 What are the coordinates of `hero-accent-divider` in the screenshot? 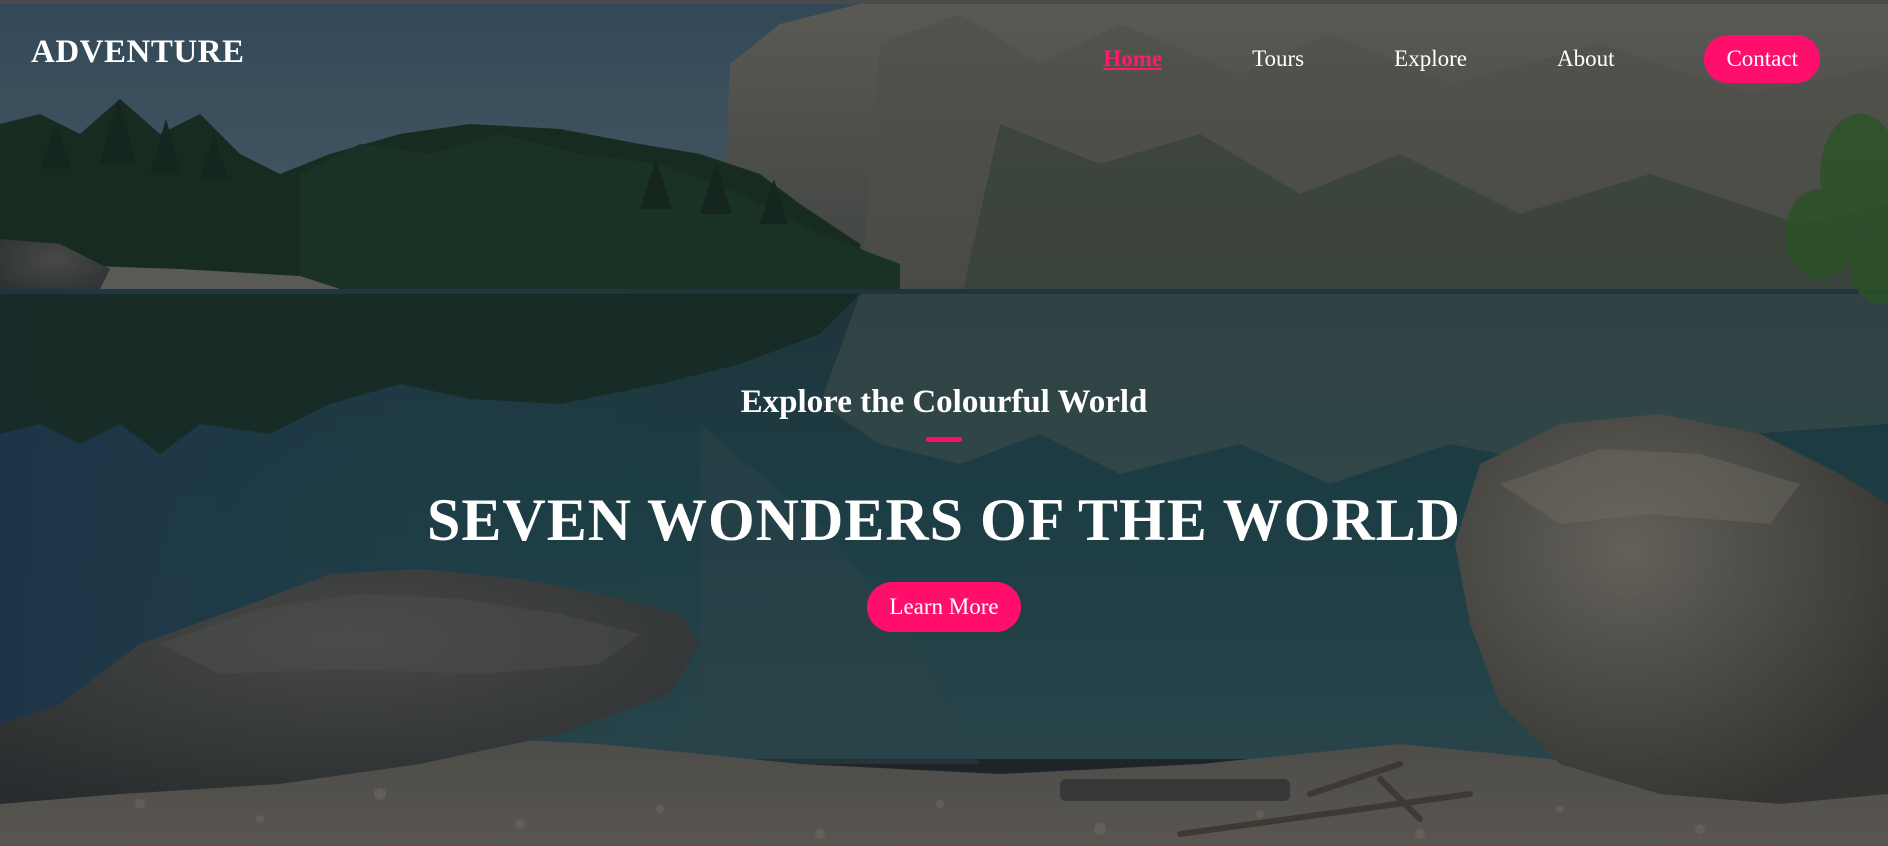 It's located at (944, 439).